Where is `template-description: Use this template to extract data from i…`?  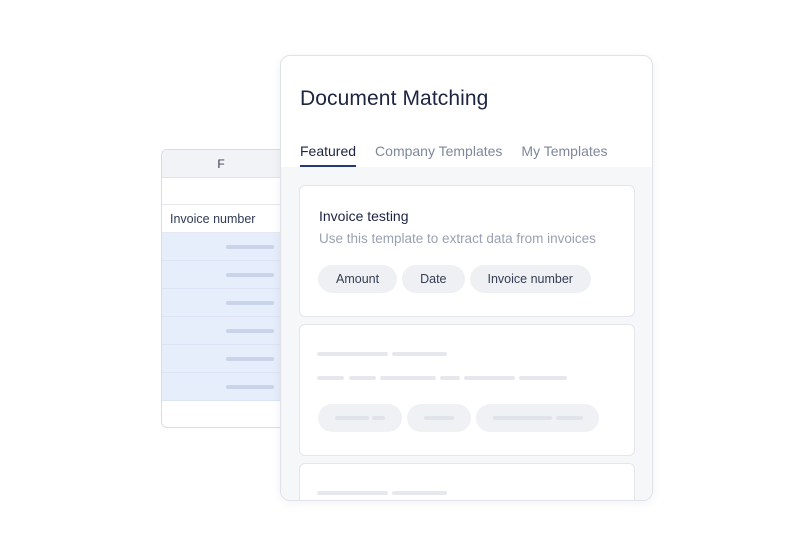
template-description: Use this template to extract data from i… is located at coordinates (457, 238).